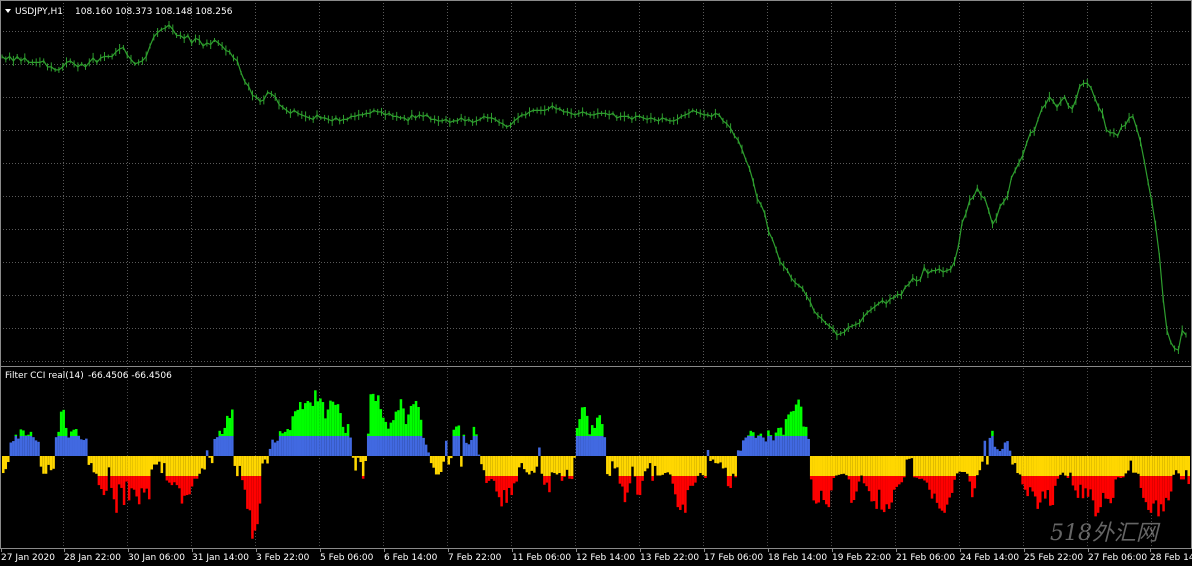  Describe the element at coordinates (44, 376) in the screenshot. I see `indicator-title: Filter CCI real(14)` at that location.